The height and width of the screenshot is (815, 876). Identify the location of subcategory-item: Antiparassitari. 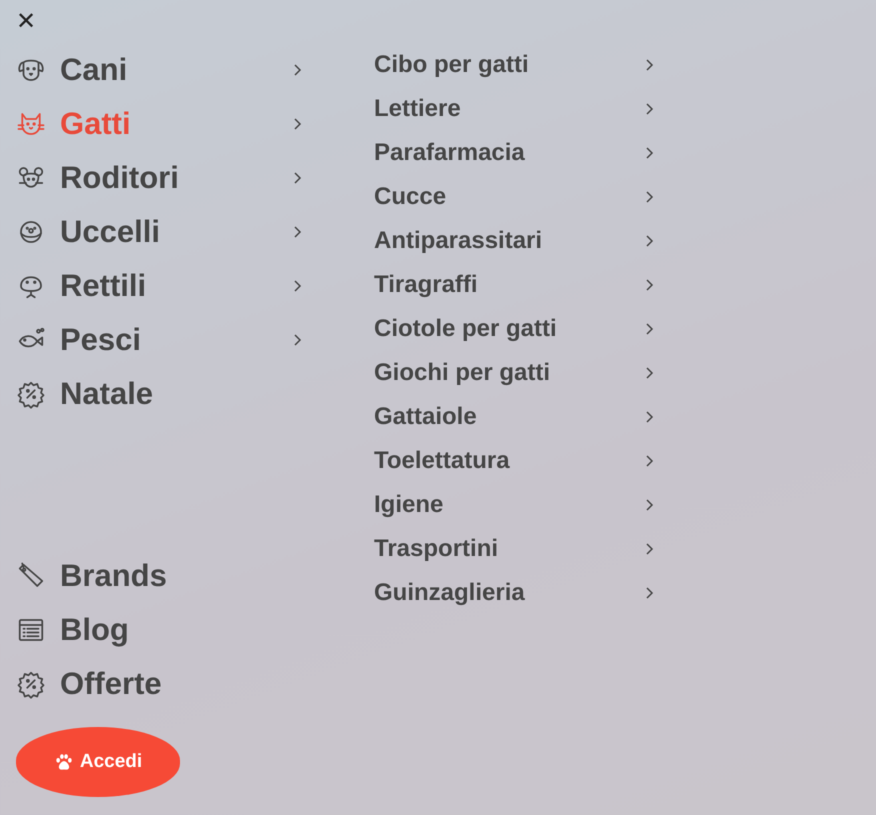
(514, 241).